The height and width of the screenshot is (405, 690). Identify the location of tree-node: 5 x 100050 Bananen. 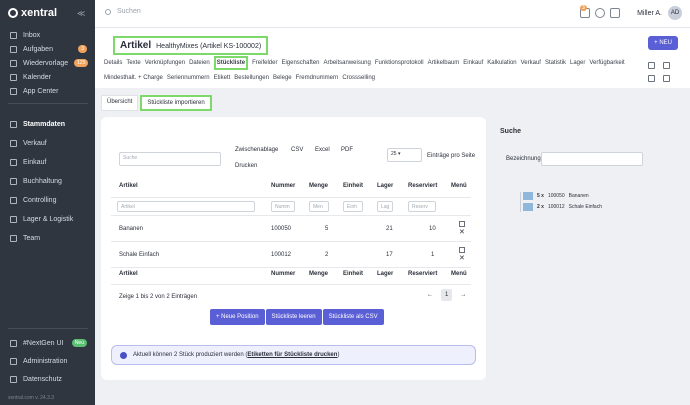
(556, 196).